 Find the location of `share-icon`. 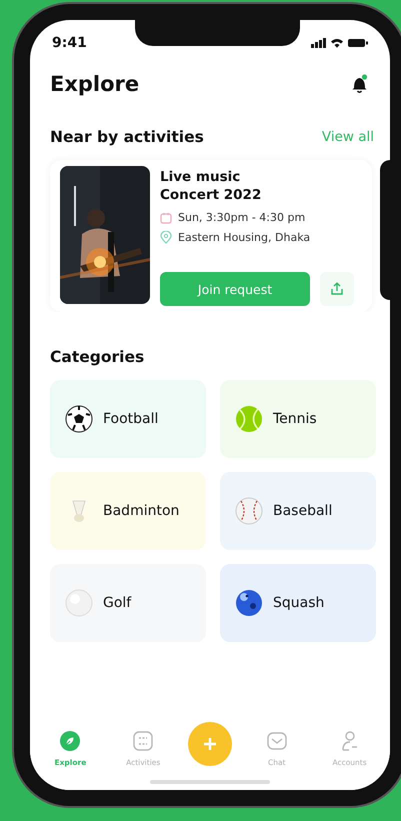

share-icon is located at coordinates (337, 289).